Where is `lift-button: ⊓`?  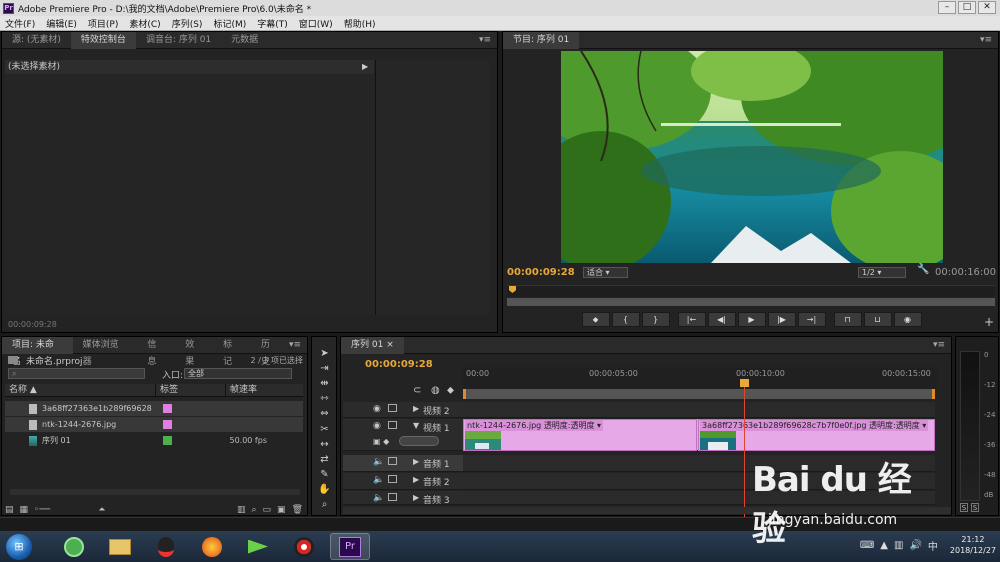 lift-button: ⊓ is located at coordinates (847, 319).